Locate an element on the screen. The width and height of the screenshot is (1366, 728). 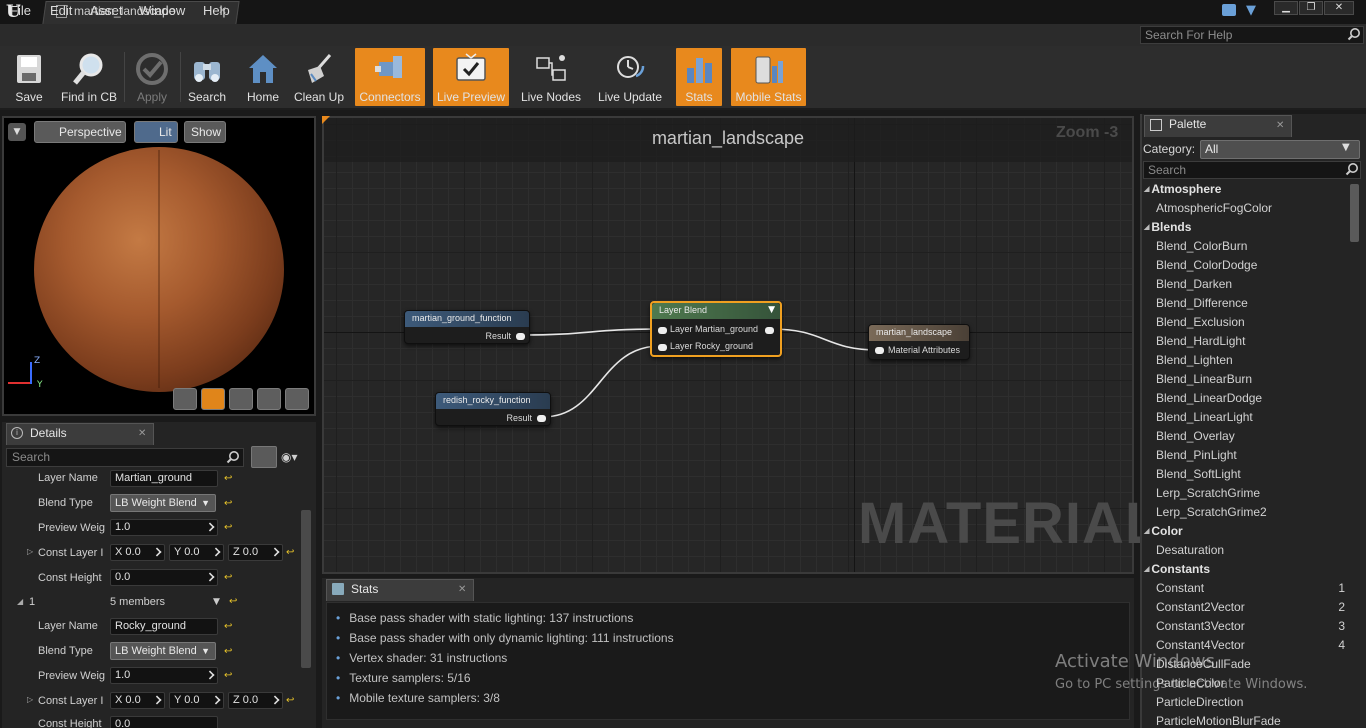
node-martian-ground-function: martian_ground_function Result is located at coordinates (467, 327).